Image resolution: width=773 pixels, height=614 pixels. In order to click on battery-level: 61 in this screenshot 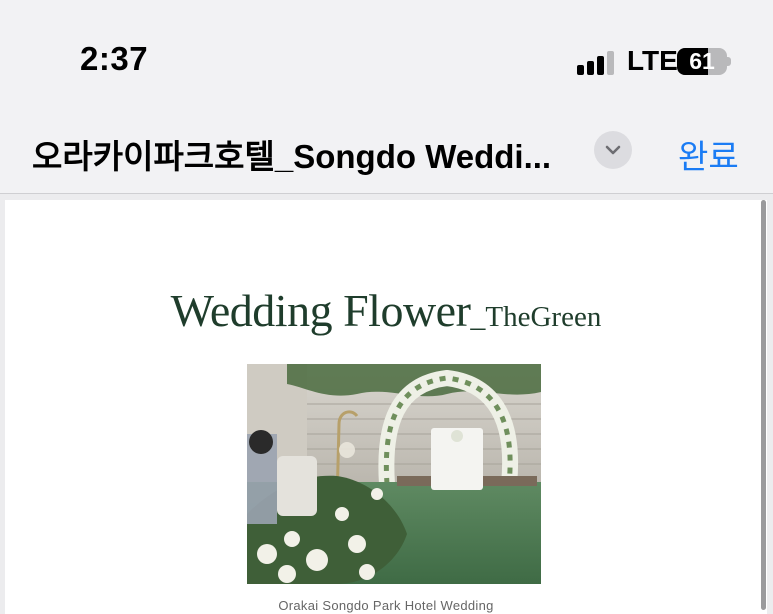, I will do `click(702, 61)`.